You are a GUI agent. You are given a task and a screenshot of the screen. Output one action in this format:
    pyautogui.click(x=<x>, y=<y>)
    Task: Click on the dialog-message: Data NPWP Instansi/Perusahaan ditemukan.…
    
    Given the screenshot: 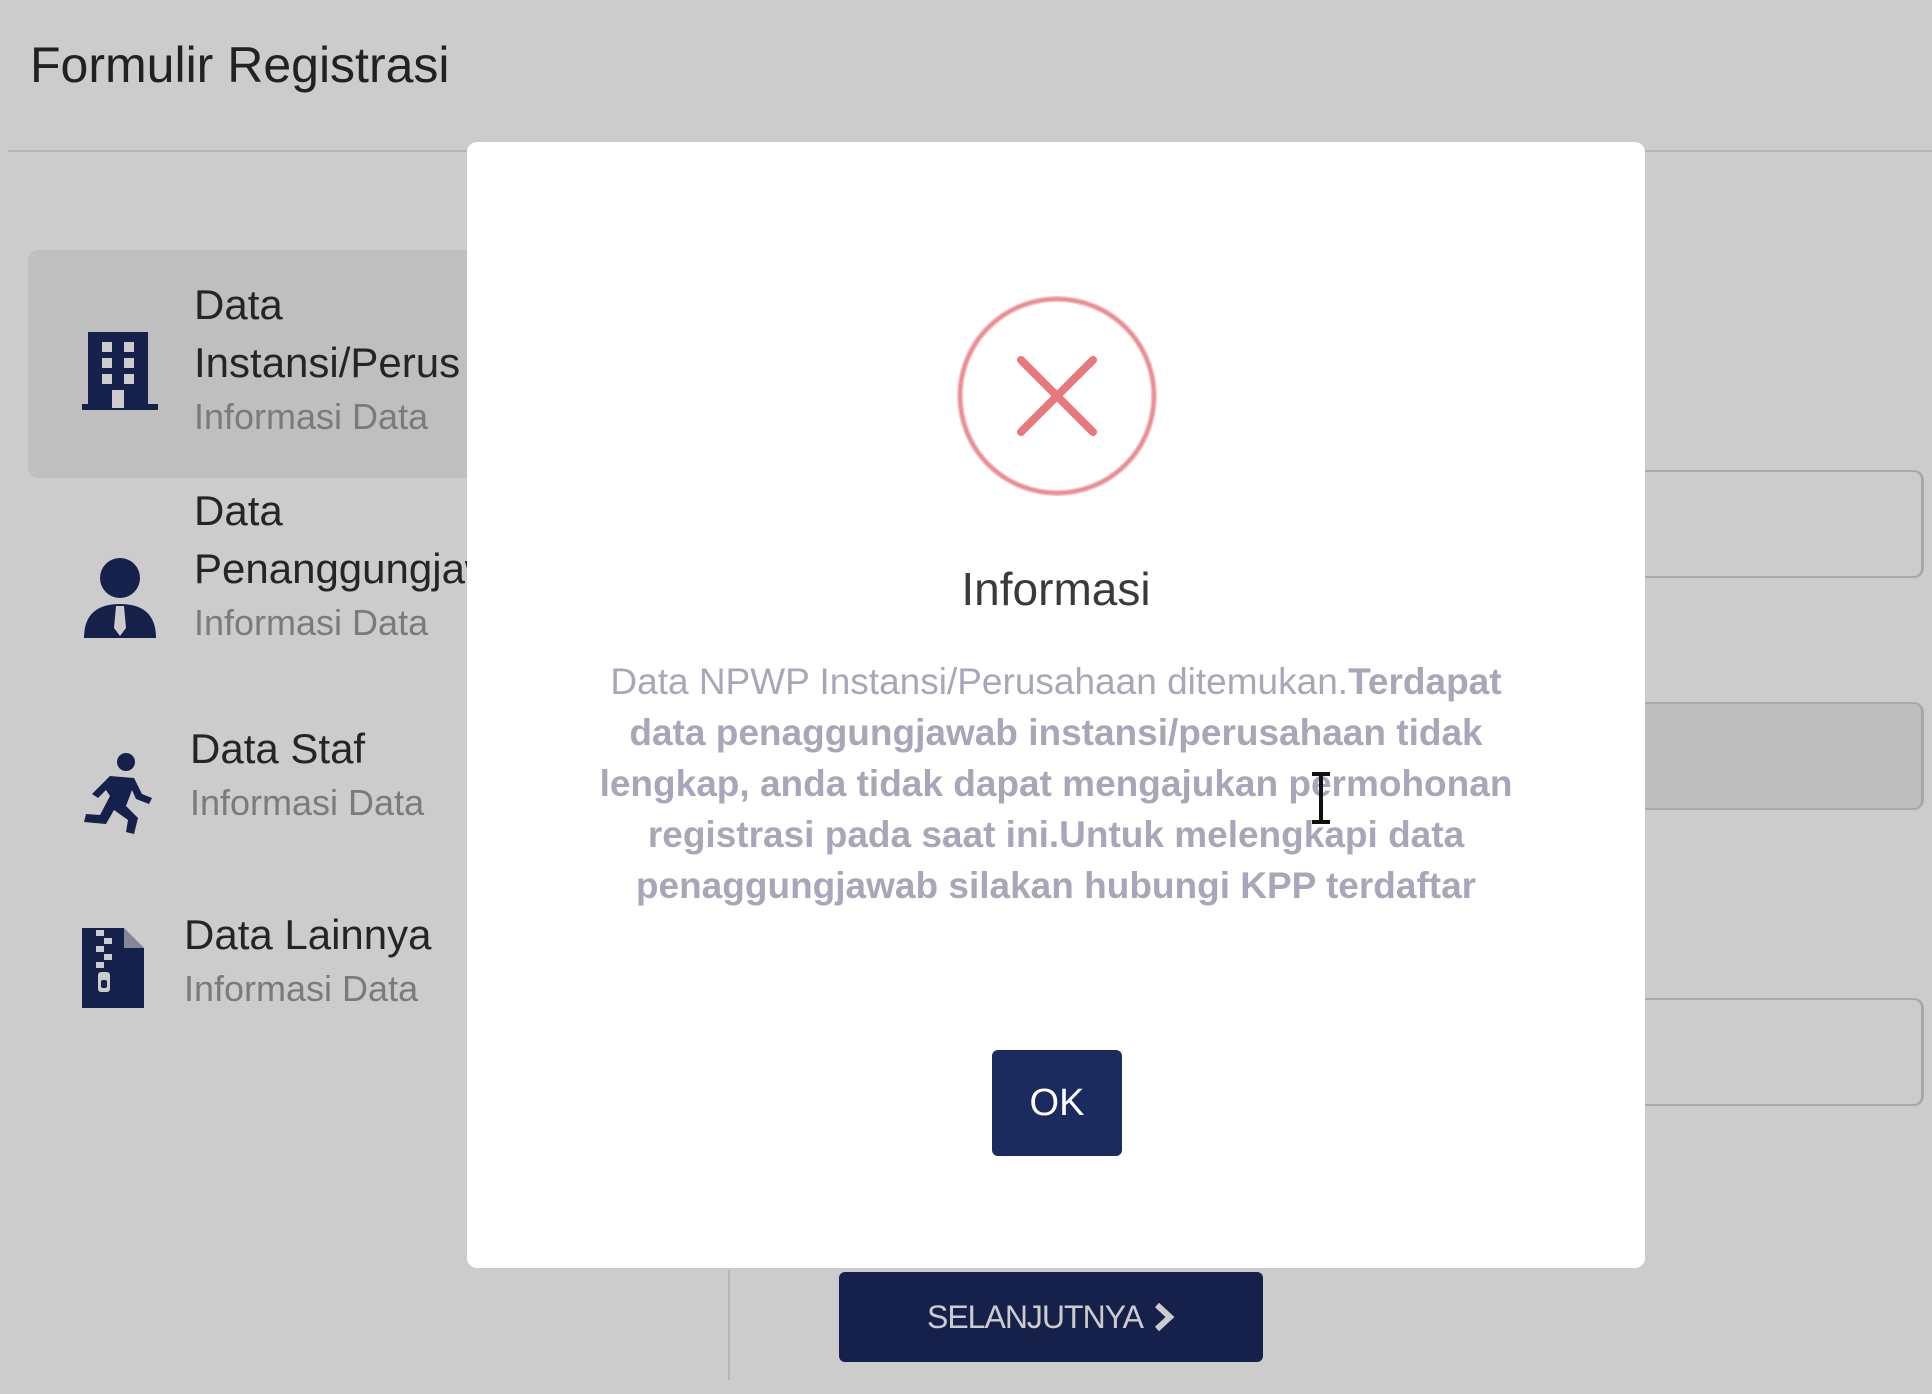 What is the action you would take?
    pyautogui.click(x=1056, y=783)
    